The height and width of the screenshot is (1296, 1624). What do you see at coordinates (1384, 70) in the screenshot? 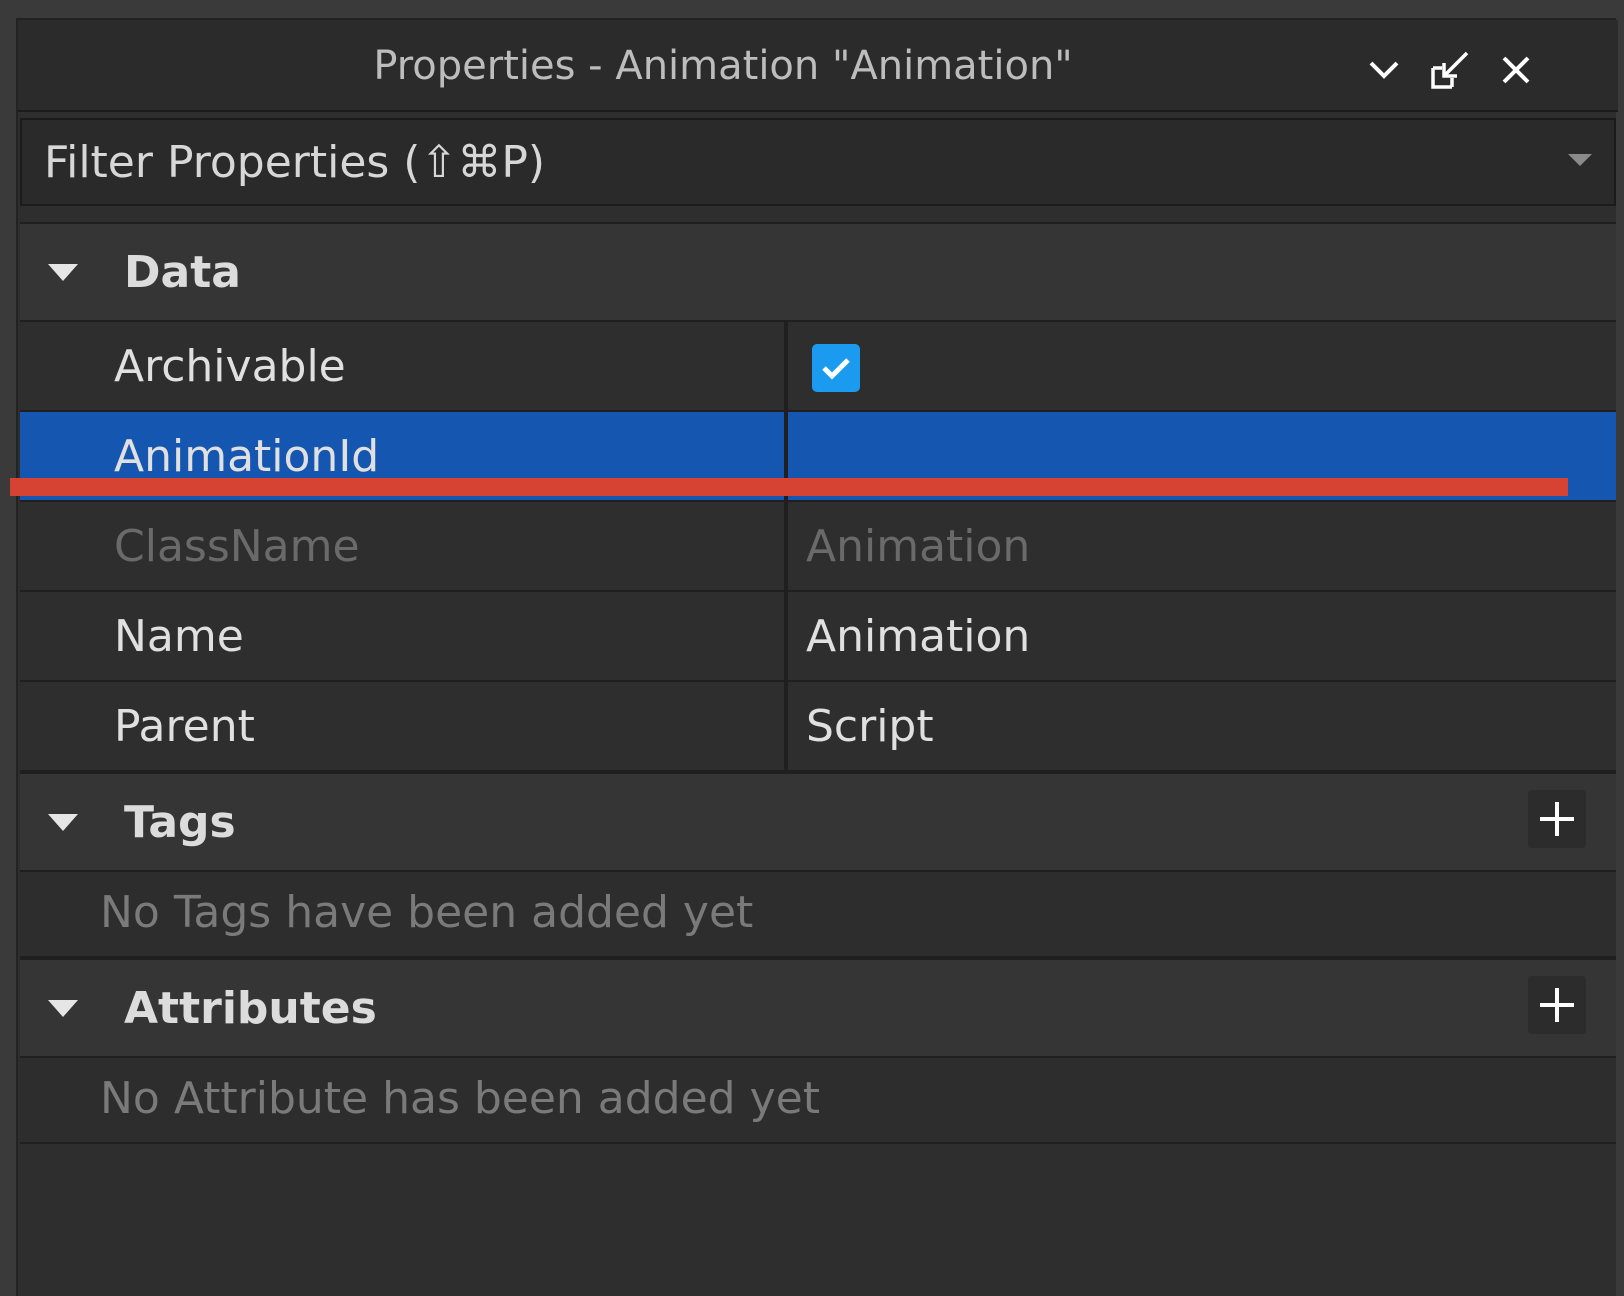
I see `chevron-down-icon` at bounding box center [1384, 70].